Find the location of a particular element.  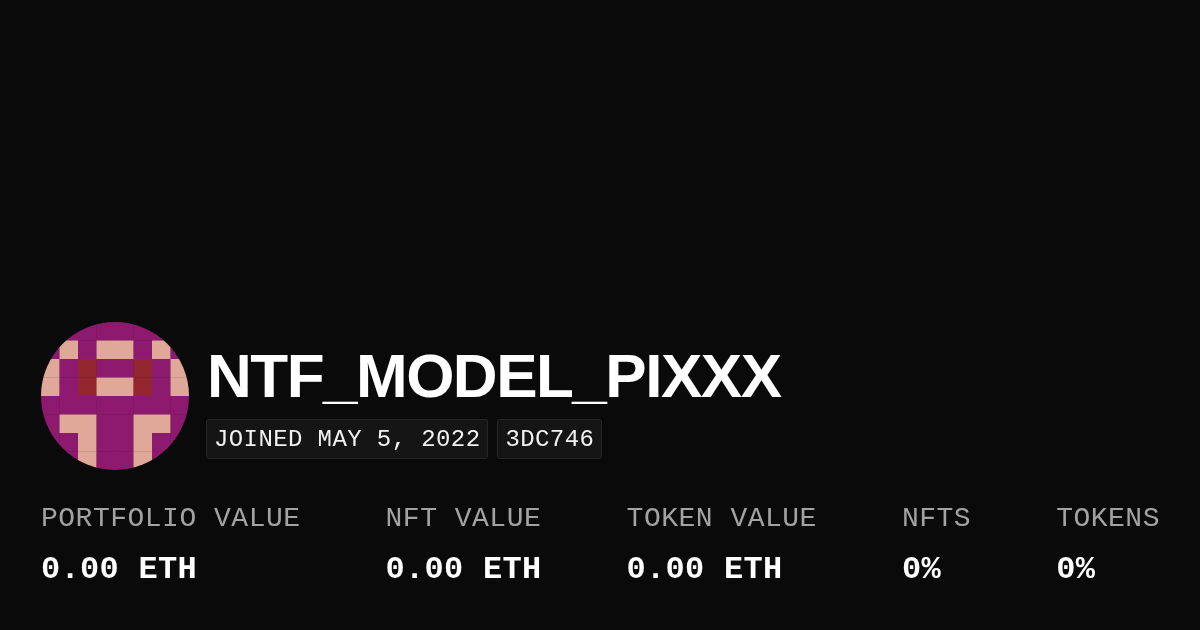

profile-tag: JOINED MAY 5, 2022 is located at coordinates (347, 439).